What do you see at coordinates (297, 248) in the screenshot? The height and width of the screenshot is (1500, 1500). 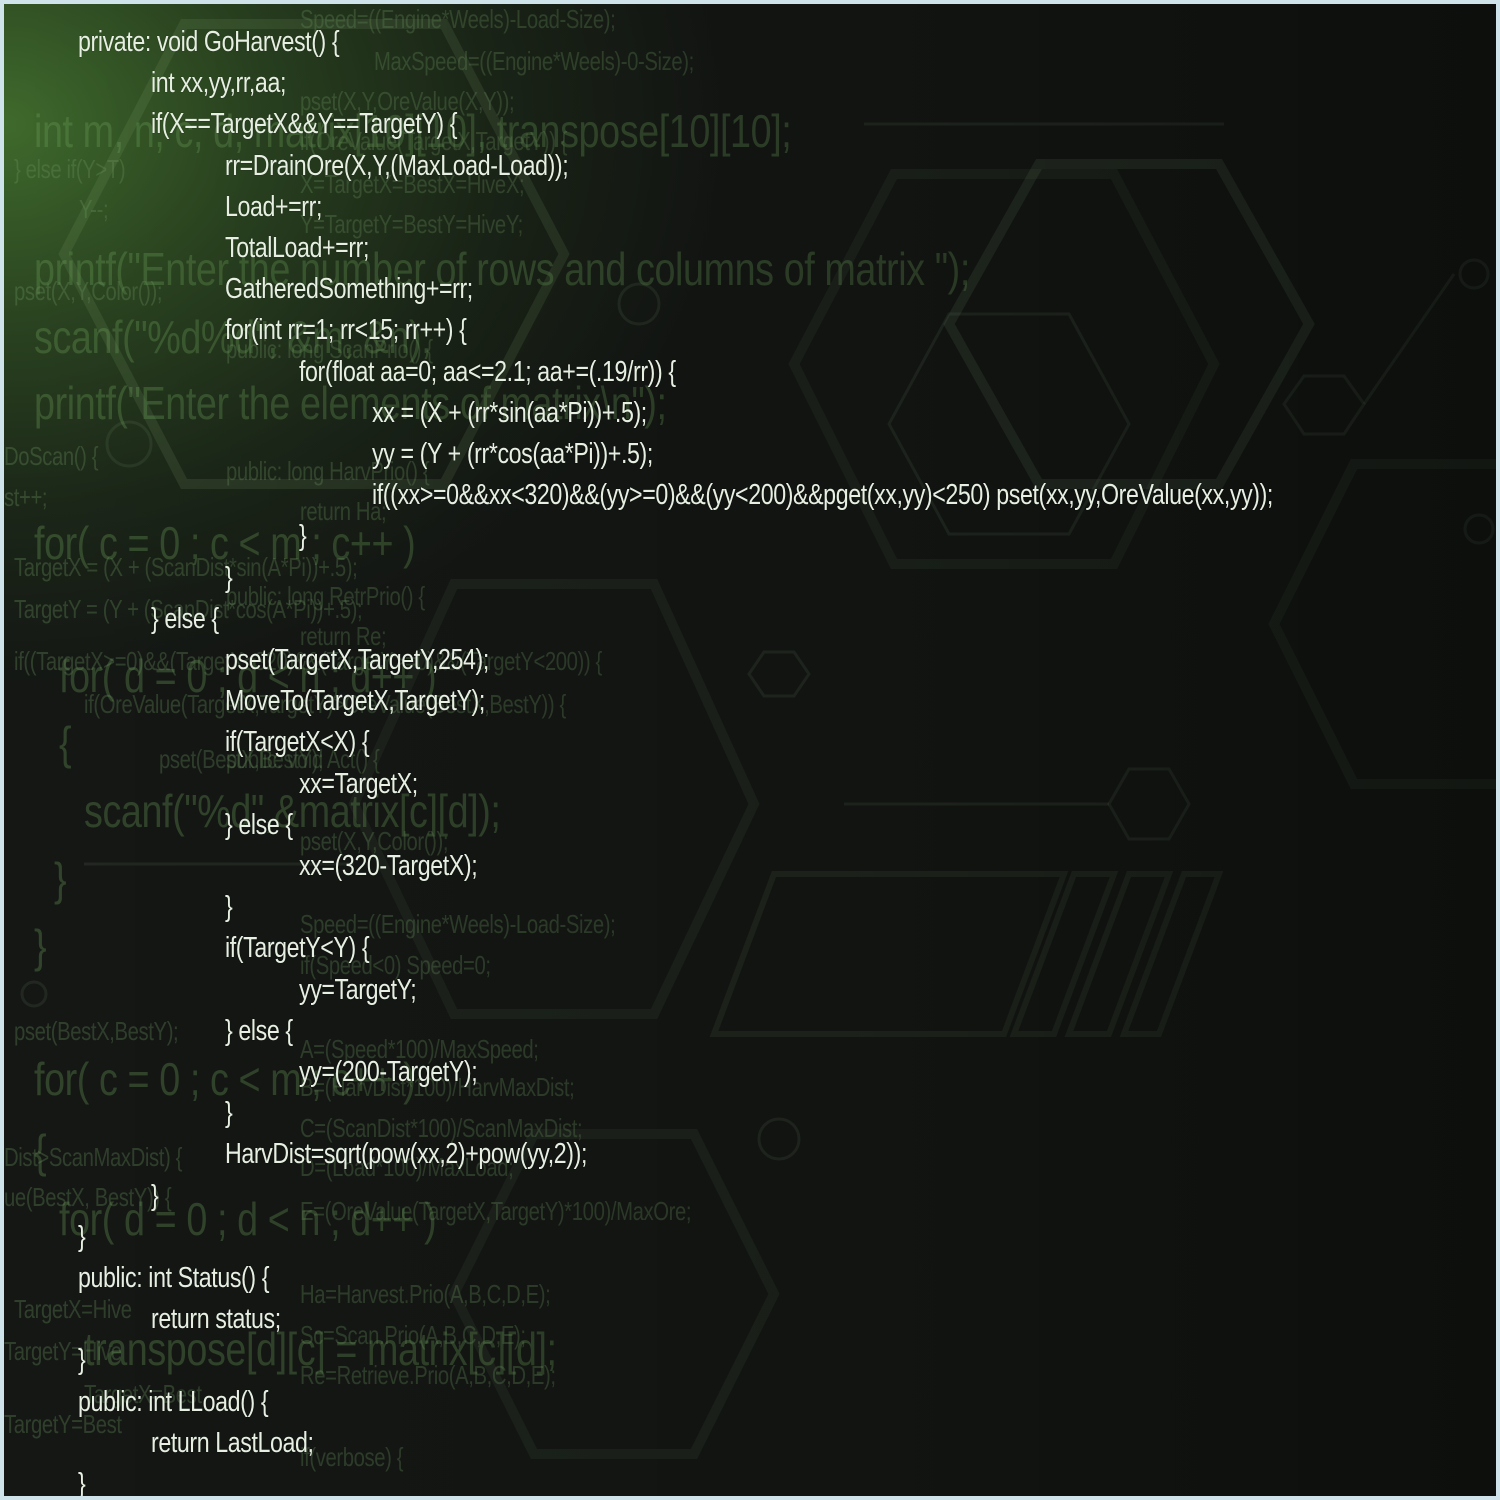 I see `code-line: TotalLoad+=rr;` at bounding box center [297, 248].